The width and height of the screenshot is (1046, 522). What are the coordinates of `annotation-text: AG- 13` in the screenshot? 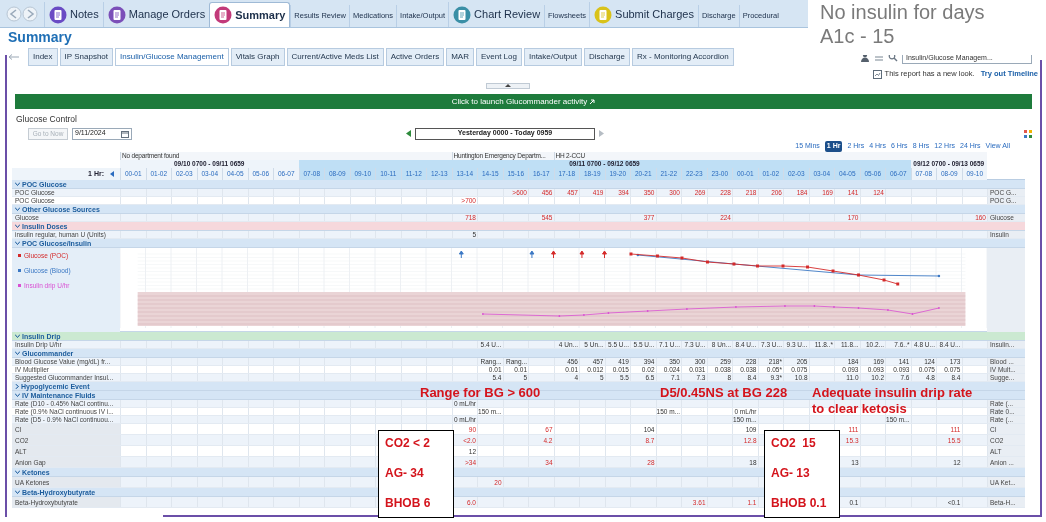 It's located at (791, 473).